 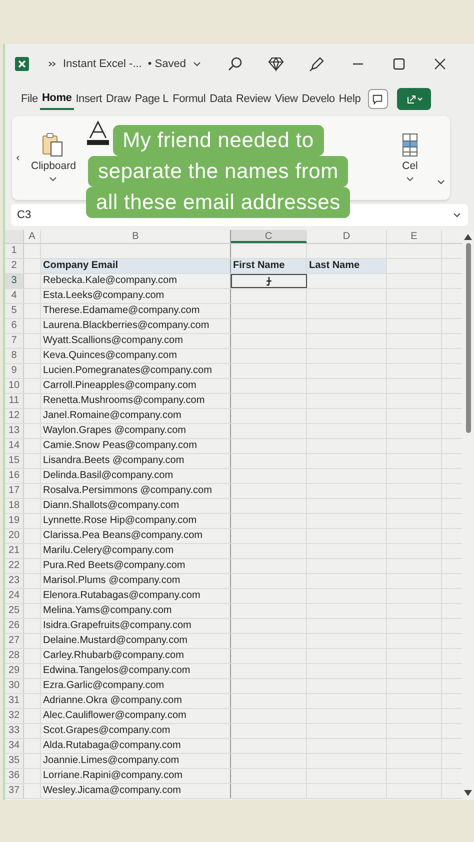 I want to click on table-cell: Waylon.Grapes @company.com, so click(x=136, y=431).